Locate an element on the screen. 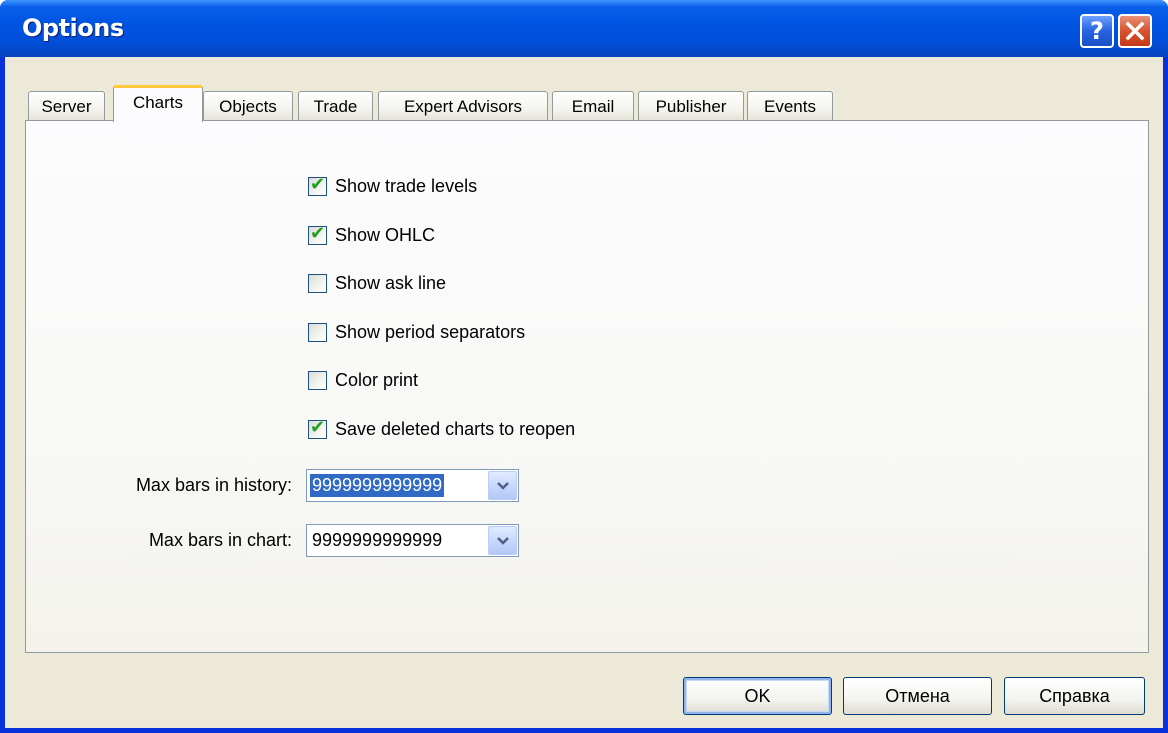  checkbox-color-print: Color print is located at coordinates (363, 380).